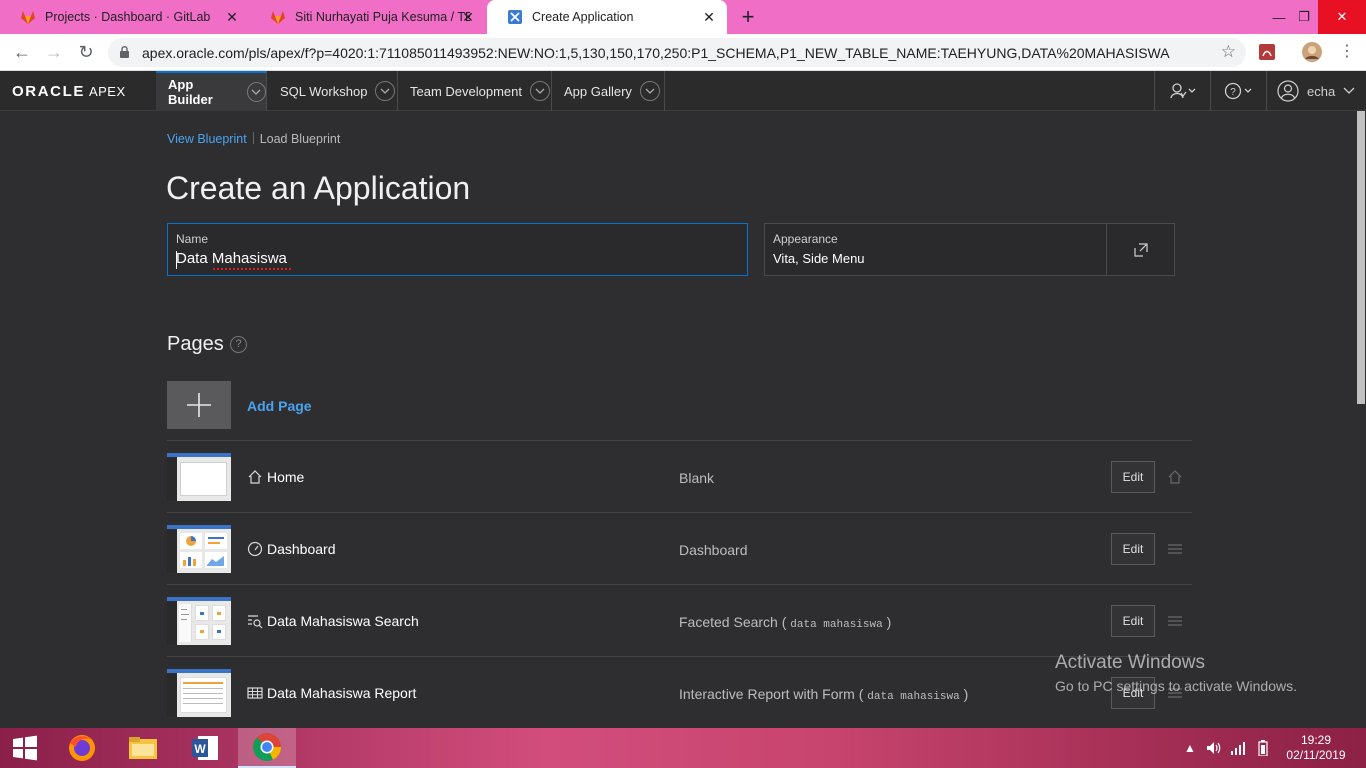  What do you see at coordinates (291, 549) in the screenshot?
I see `page-name: Dashboard` at bounding box center [291, 549].